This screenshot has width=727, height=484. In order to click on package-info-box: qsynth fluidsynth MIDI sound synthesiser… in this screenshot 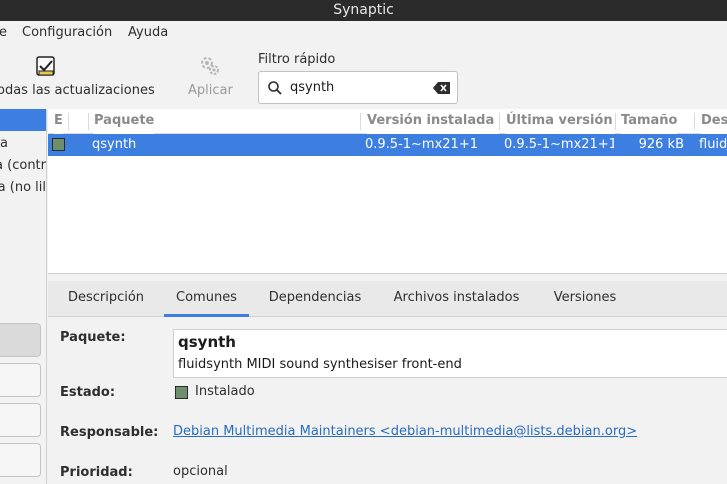, I will do `click(450, 353)`.